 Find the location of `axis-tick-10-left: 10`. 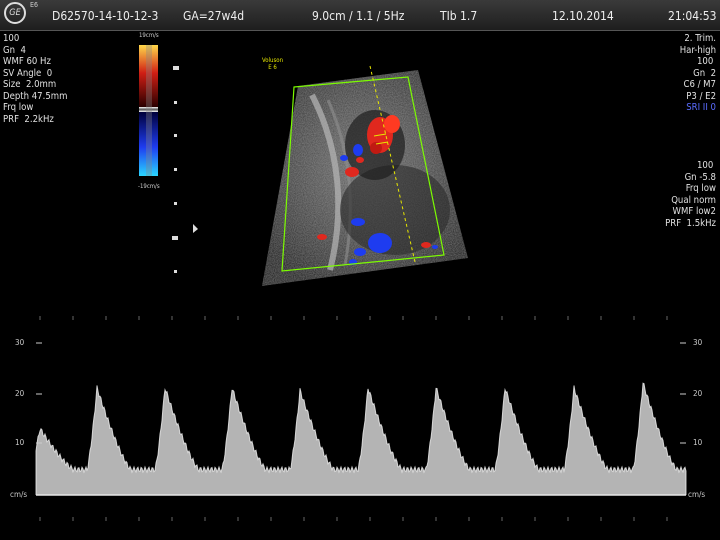

axis-tick-10-left: 10 is located at coordinates (20, 442).